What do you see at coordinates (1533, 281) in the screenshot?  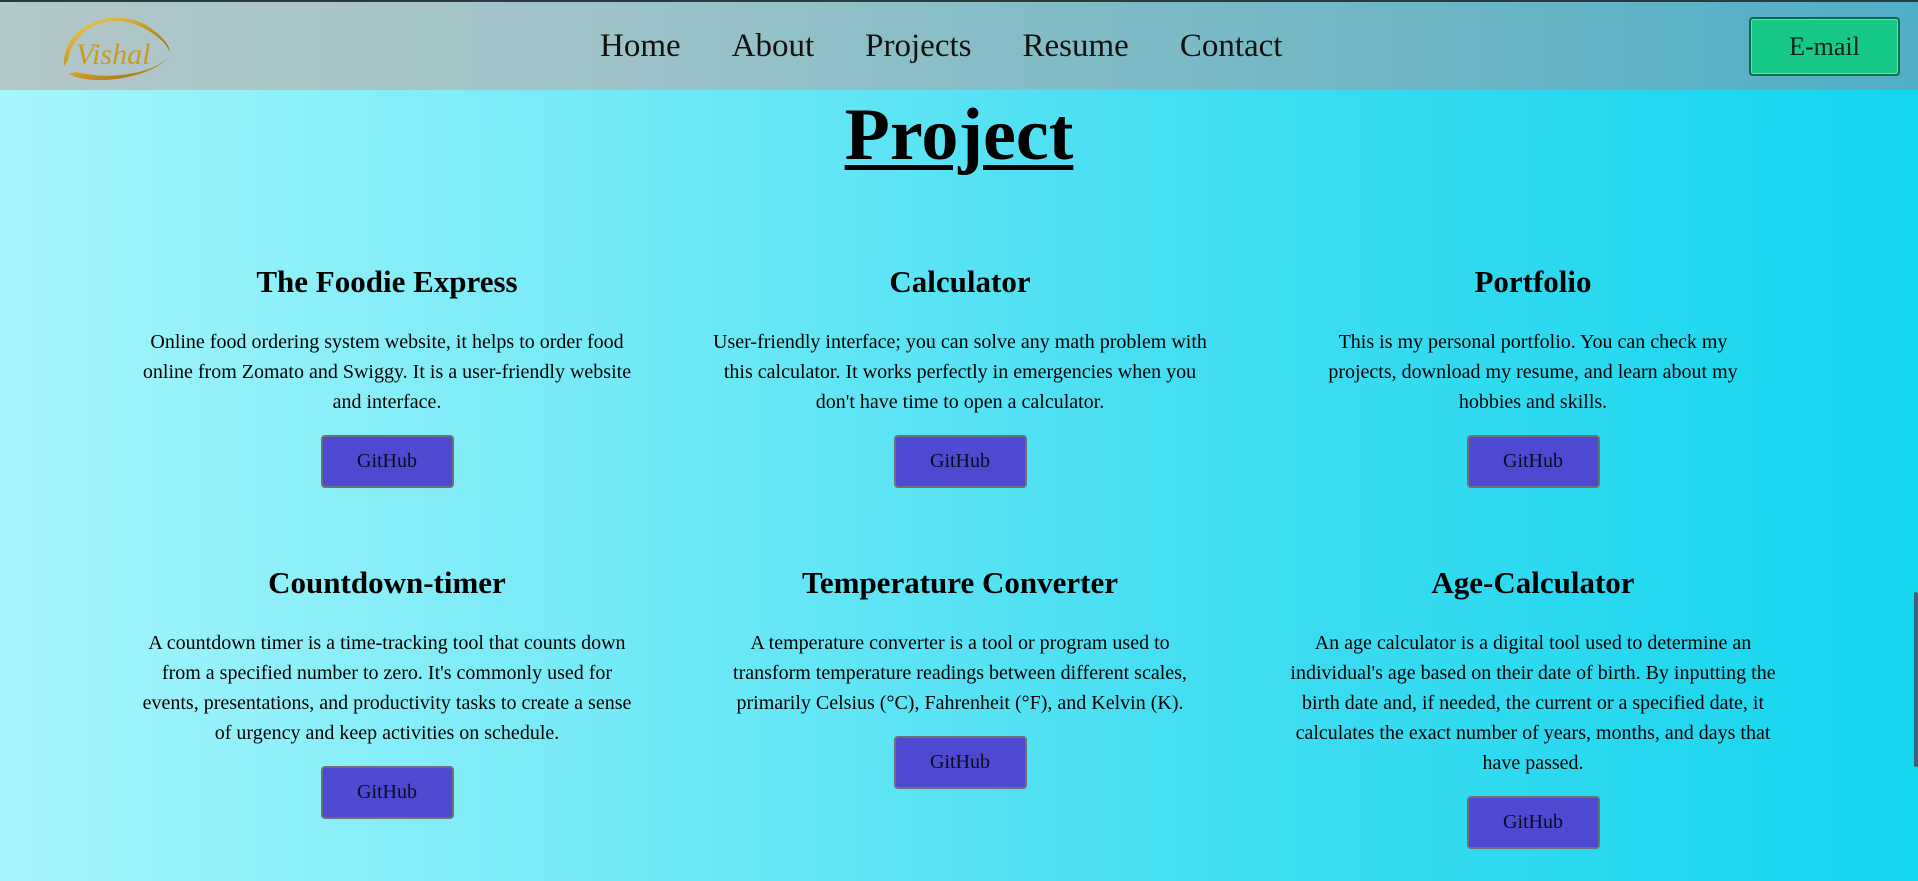 I see `project-title: Portfolio` at bounding box center [1533, 281].